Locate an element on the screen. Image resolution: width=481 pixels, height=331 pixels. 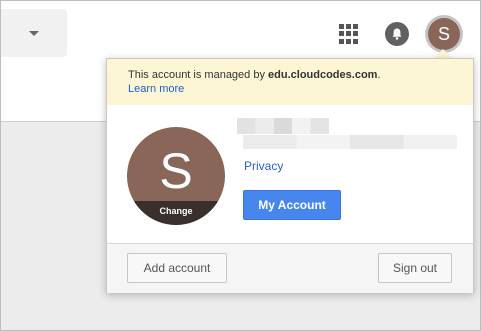
profile-avatar-letter: S is located at coordinates (176, 171).